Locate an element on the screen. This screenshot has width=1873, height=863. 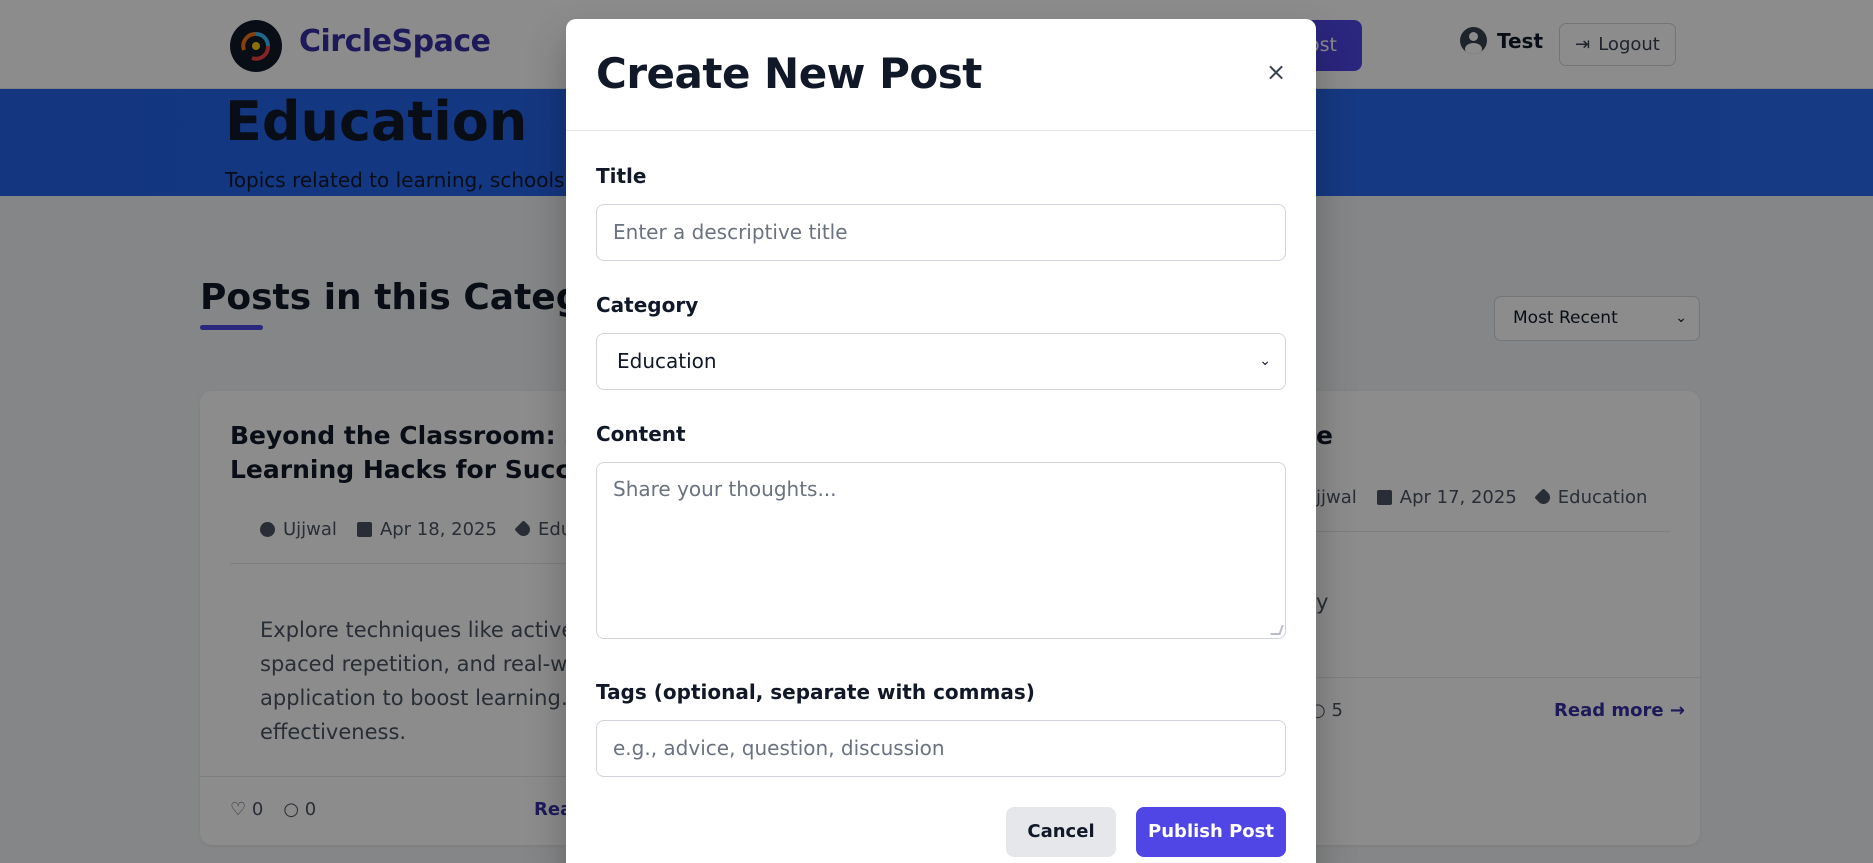
modal-header: Create New Post × is located at coordinates (941, 75).